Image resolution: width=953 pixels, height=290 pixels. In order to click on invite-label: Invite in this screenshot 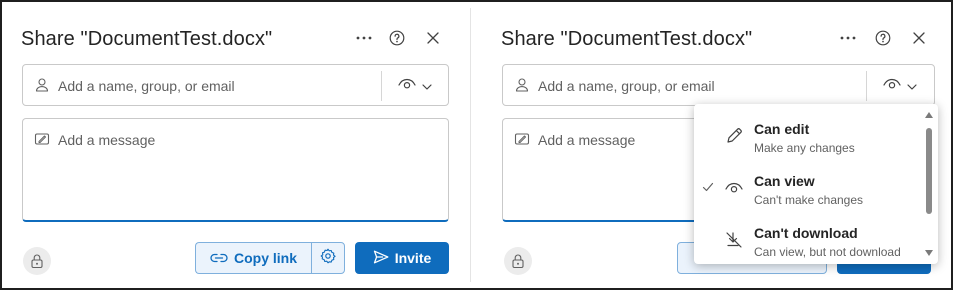, I will do `click(413, 258)`.